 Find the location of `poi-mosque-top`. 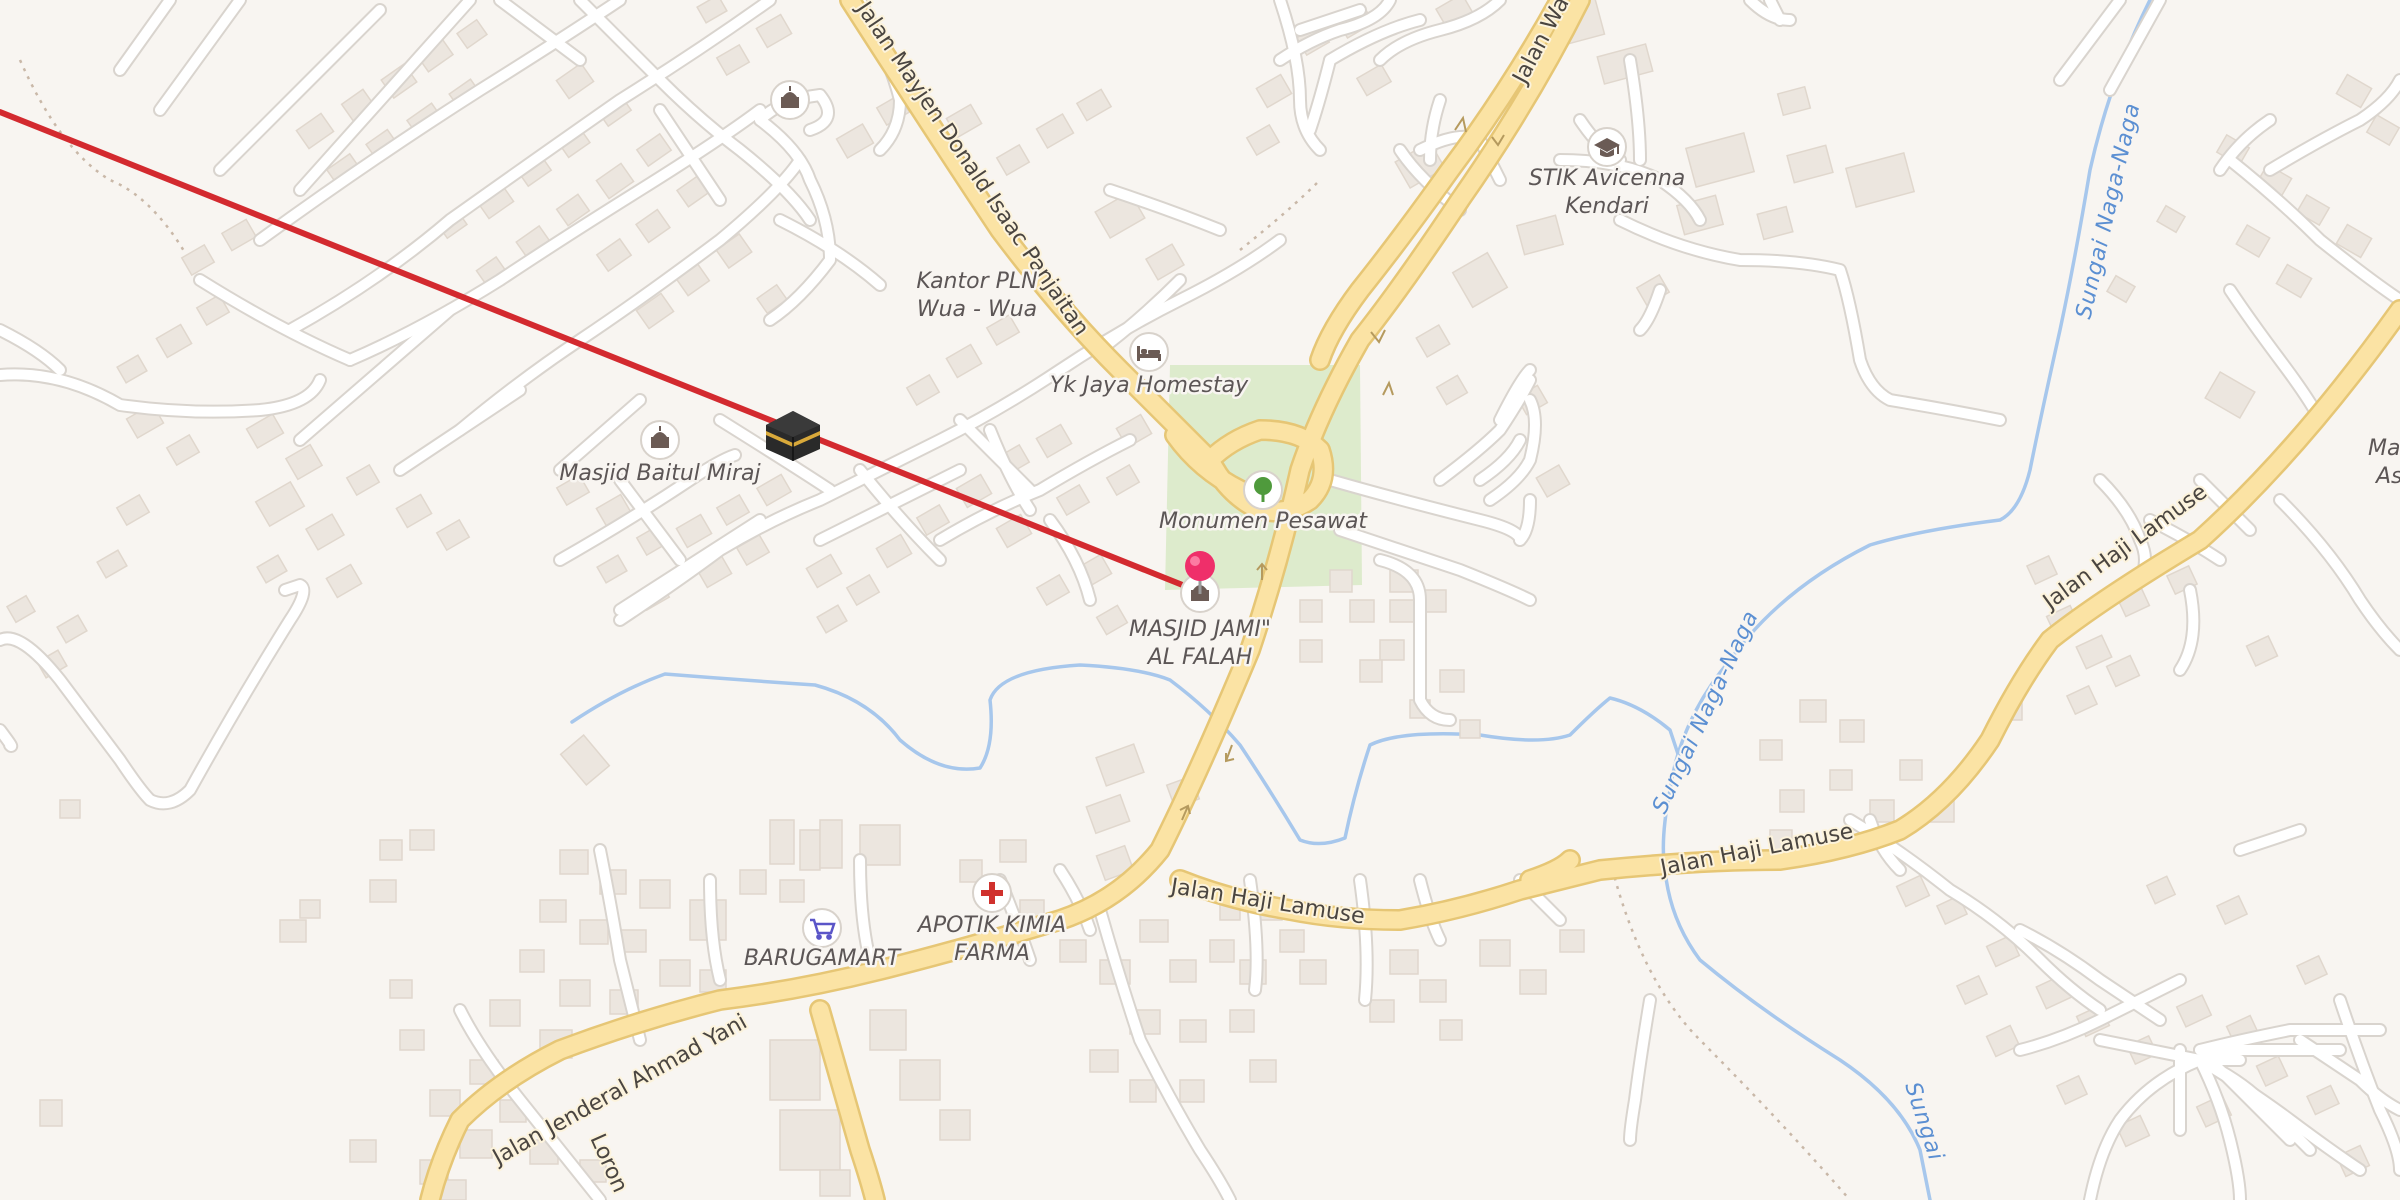

poi-mosque-top is located at coordinates (790, 100).